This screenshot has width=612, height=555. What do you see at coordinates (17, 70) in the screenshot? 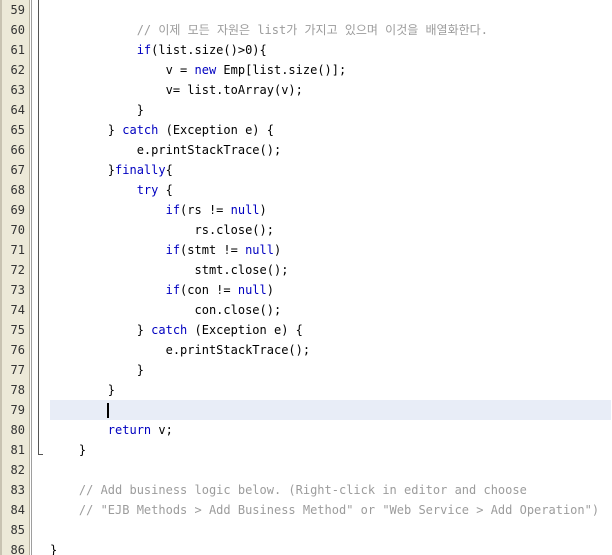
I see `line-number: 62` at bounding box center [17, 70].